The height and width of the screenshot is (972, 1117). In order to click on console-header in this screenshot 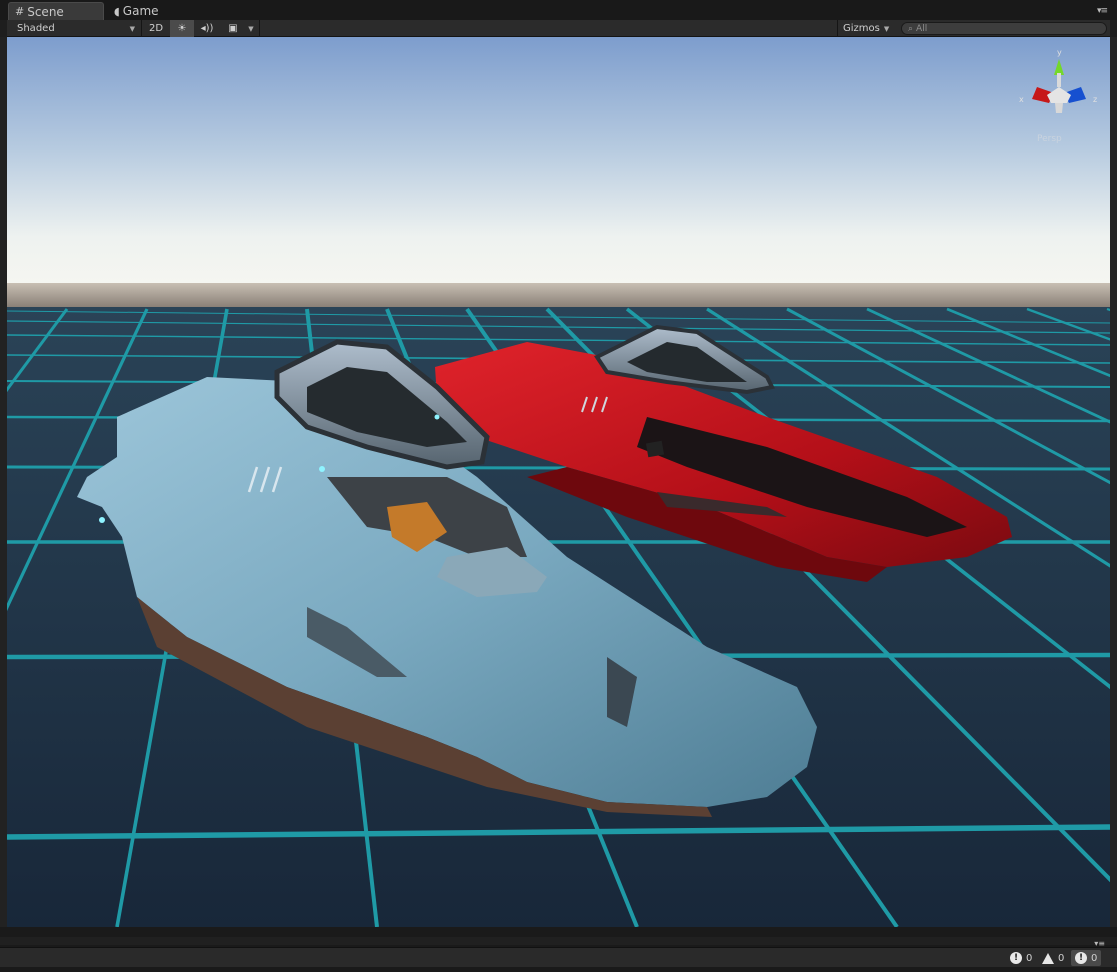, I will do `click(558, 941)`.